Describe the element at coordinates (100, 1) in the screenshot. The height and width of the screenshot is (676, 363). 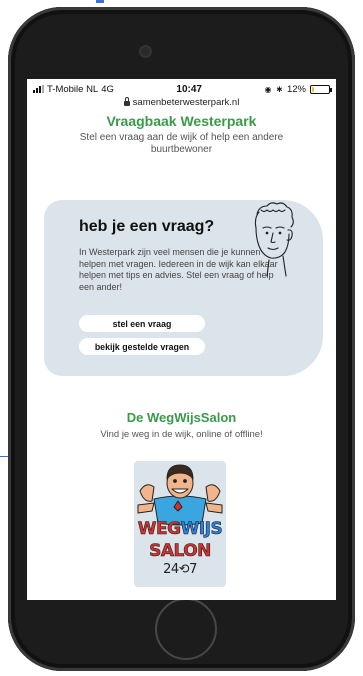
I see `edge-mark-top` at that location.